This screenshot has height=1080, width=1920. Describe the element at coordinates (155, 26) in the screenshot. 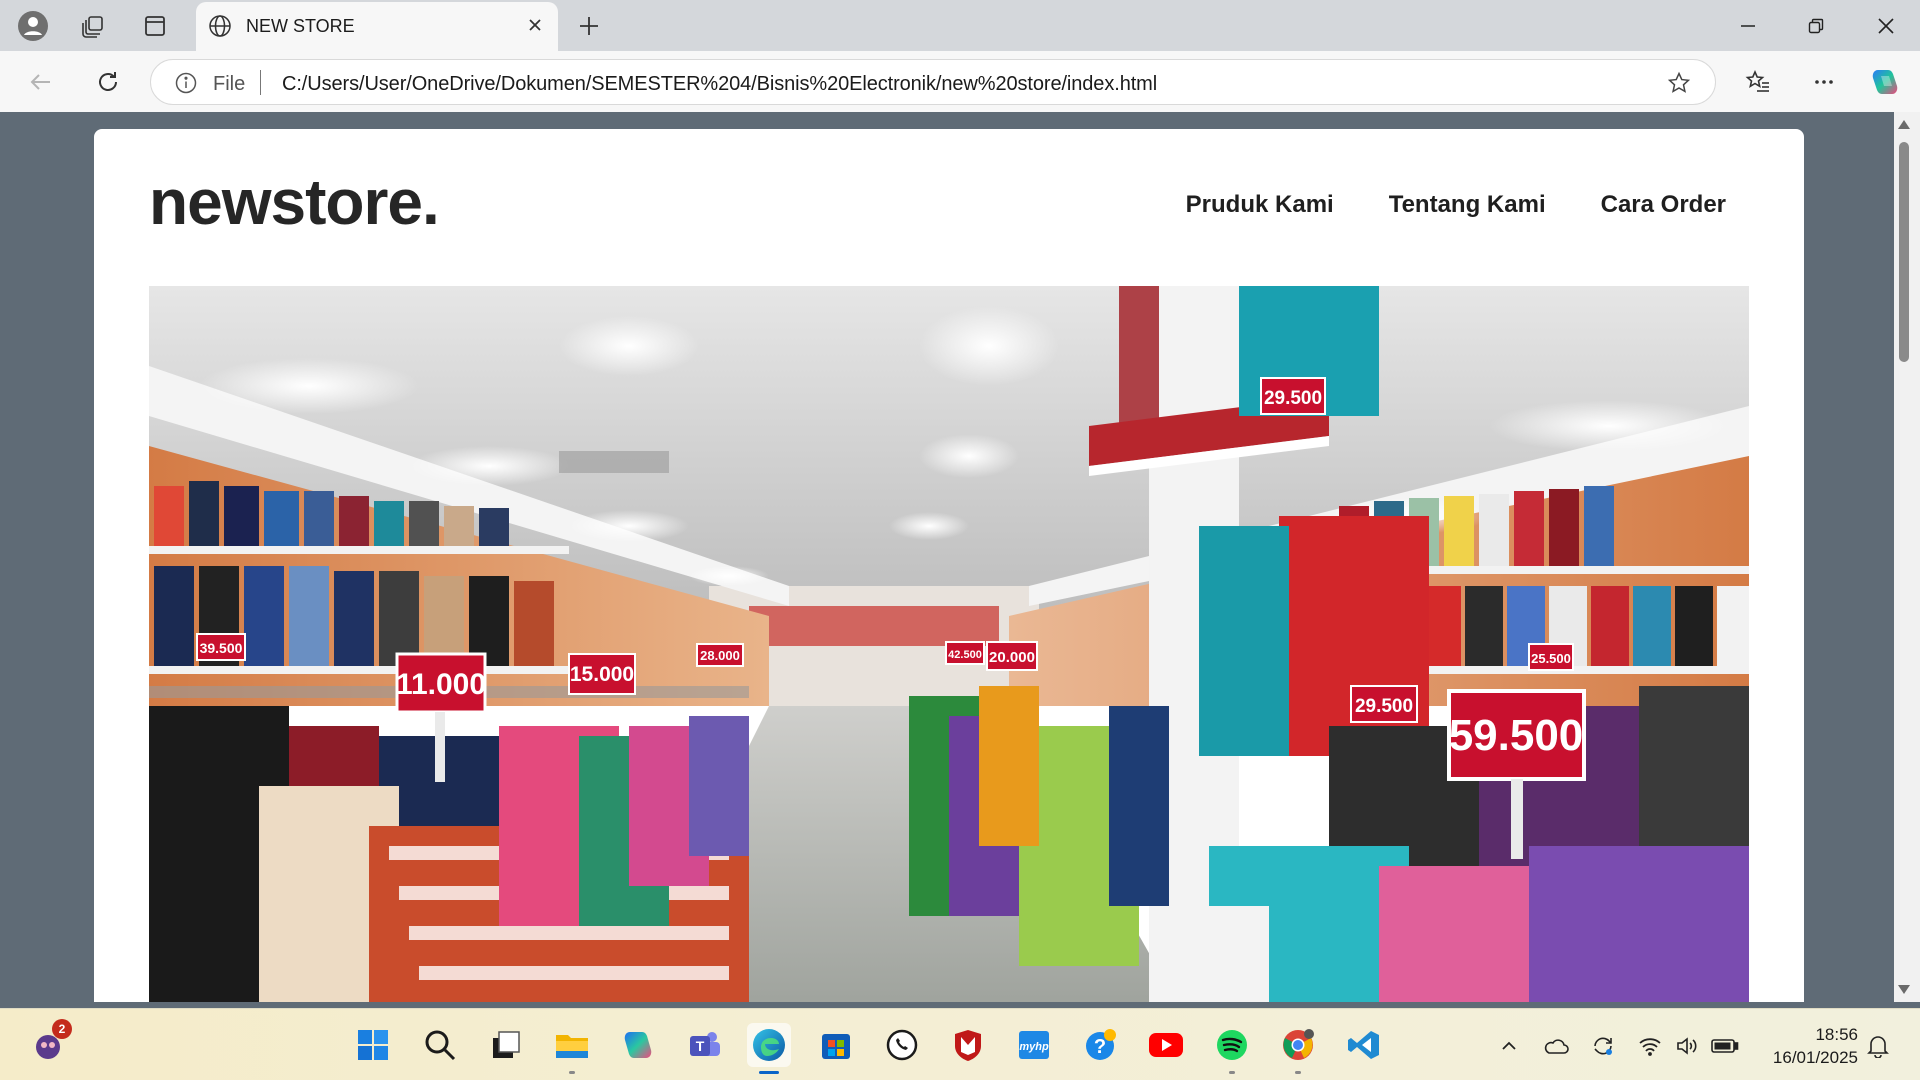

I see `vertical-tabs-icon` at that location.